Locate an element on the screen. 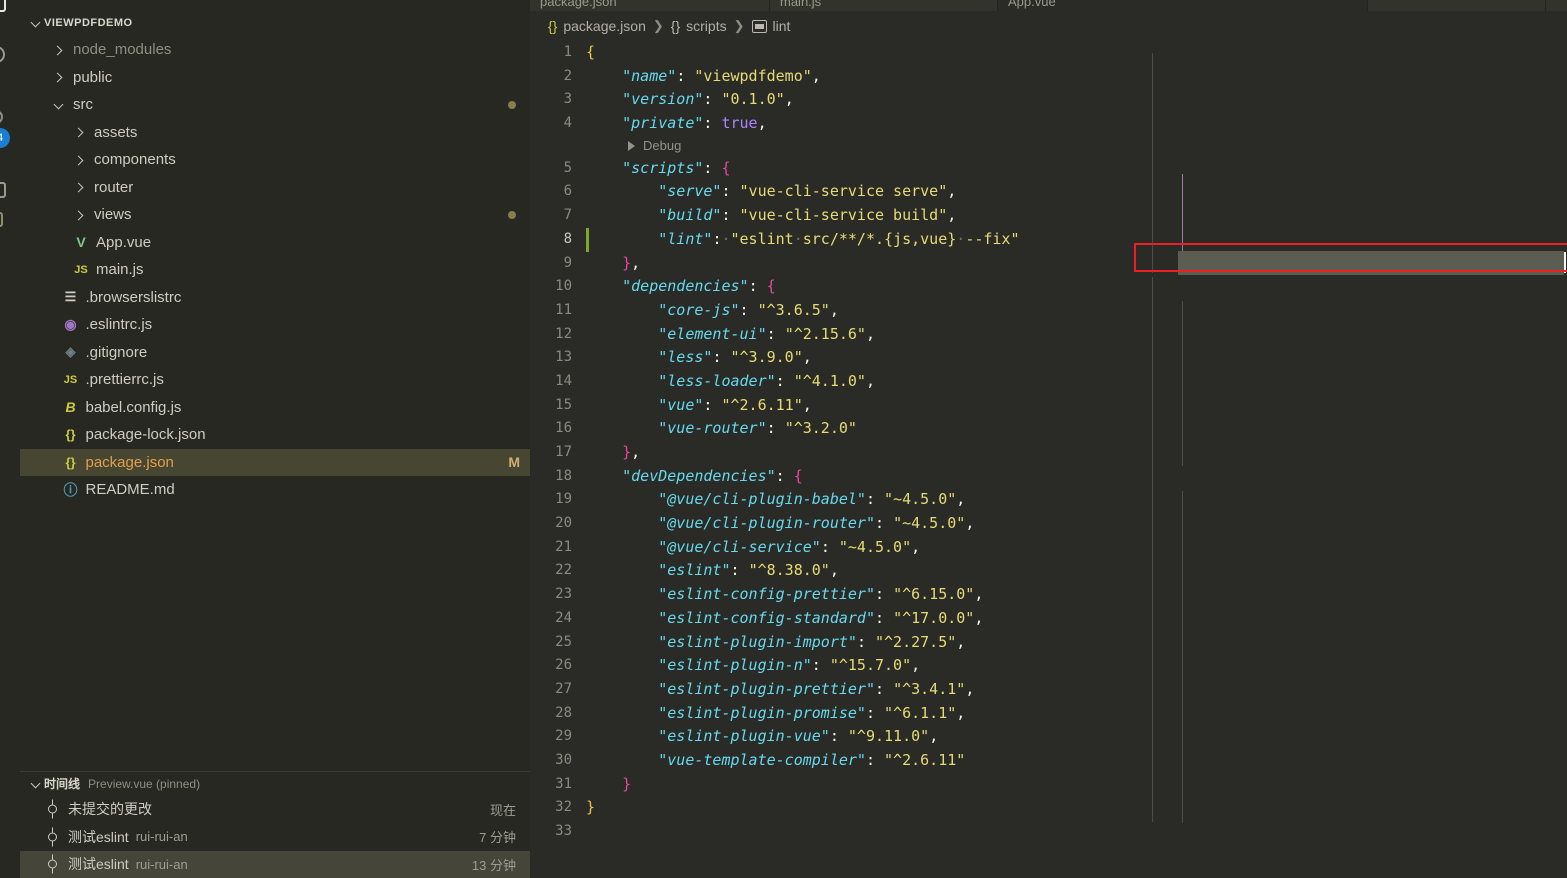  line-number: 9 is located at coordinates (567, 262).